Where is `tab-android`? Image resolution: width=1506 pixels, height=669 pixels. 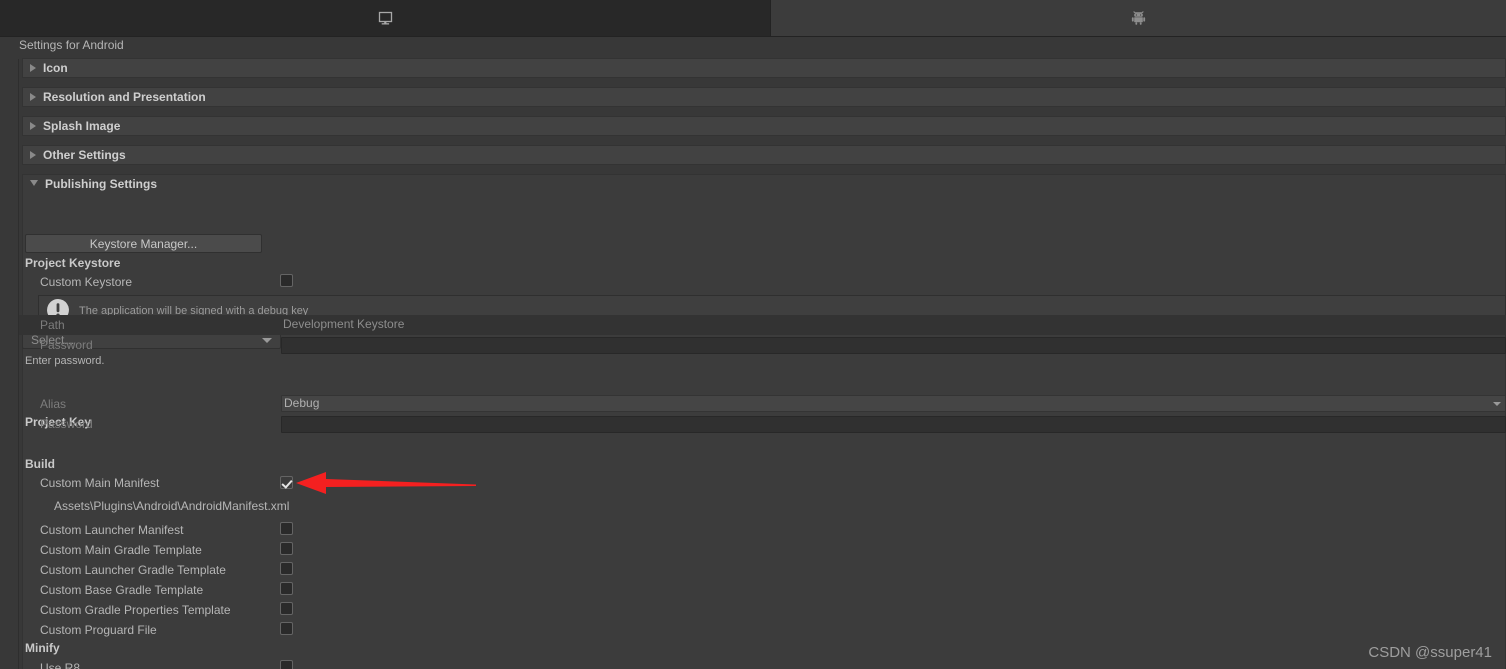 tab-android is located at coordinates (1138, 18).